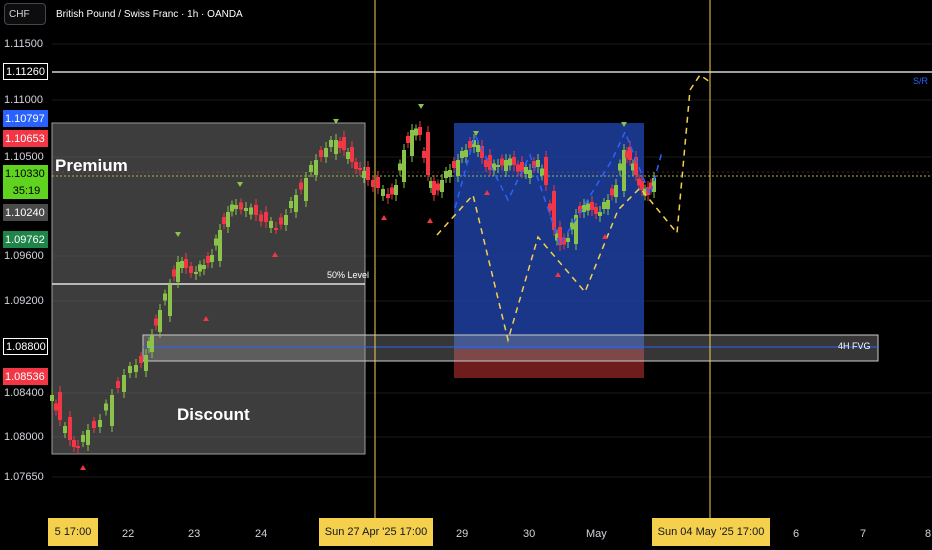 This screenshot has width=932, height=550. What do you see at coordinates (25, 118) in the screenshot?
I see `price-tag-blue: 1.10797` at bounding box center [25, 118].